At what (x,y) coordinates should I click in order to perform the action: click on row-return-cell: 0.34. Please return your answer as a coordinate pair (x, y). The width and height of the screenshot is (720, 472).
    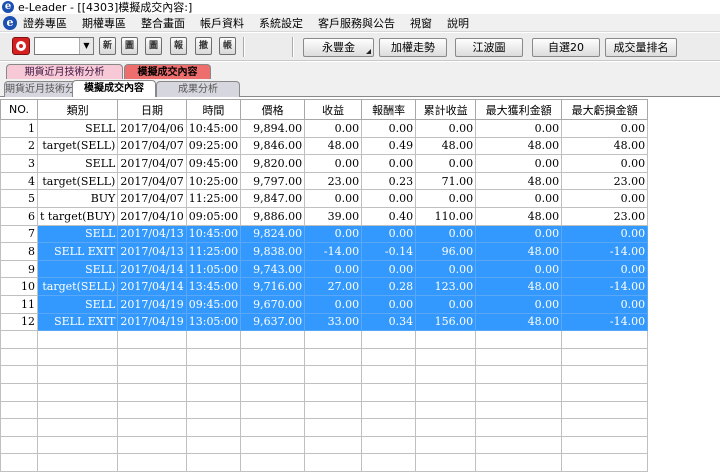
    Looking at the image, I should click on (389, 322).